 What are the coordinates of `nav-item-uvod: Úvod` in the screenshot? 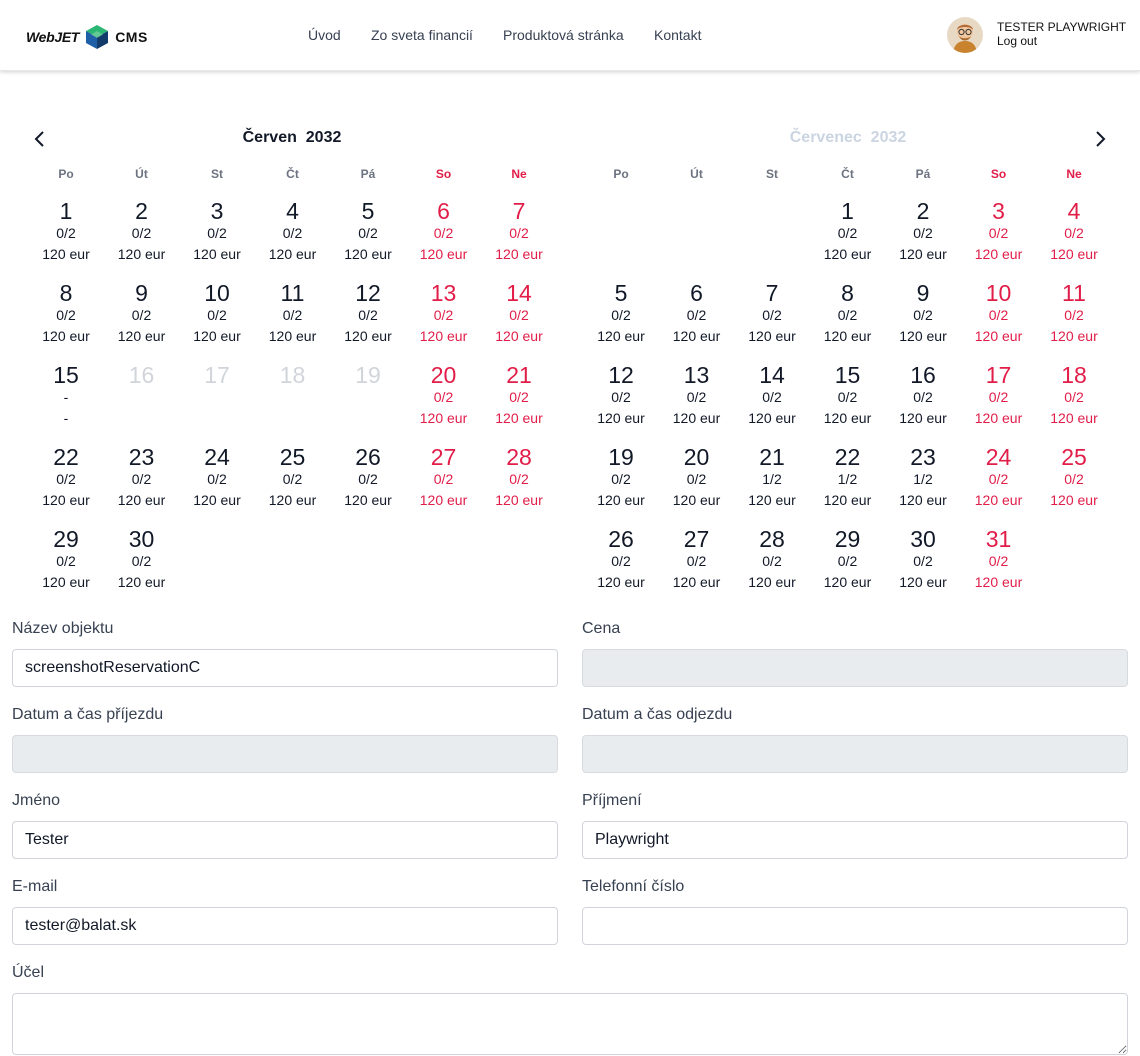 It's located at (324, 35).